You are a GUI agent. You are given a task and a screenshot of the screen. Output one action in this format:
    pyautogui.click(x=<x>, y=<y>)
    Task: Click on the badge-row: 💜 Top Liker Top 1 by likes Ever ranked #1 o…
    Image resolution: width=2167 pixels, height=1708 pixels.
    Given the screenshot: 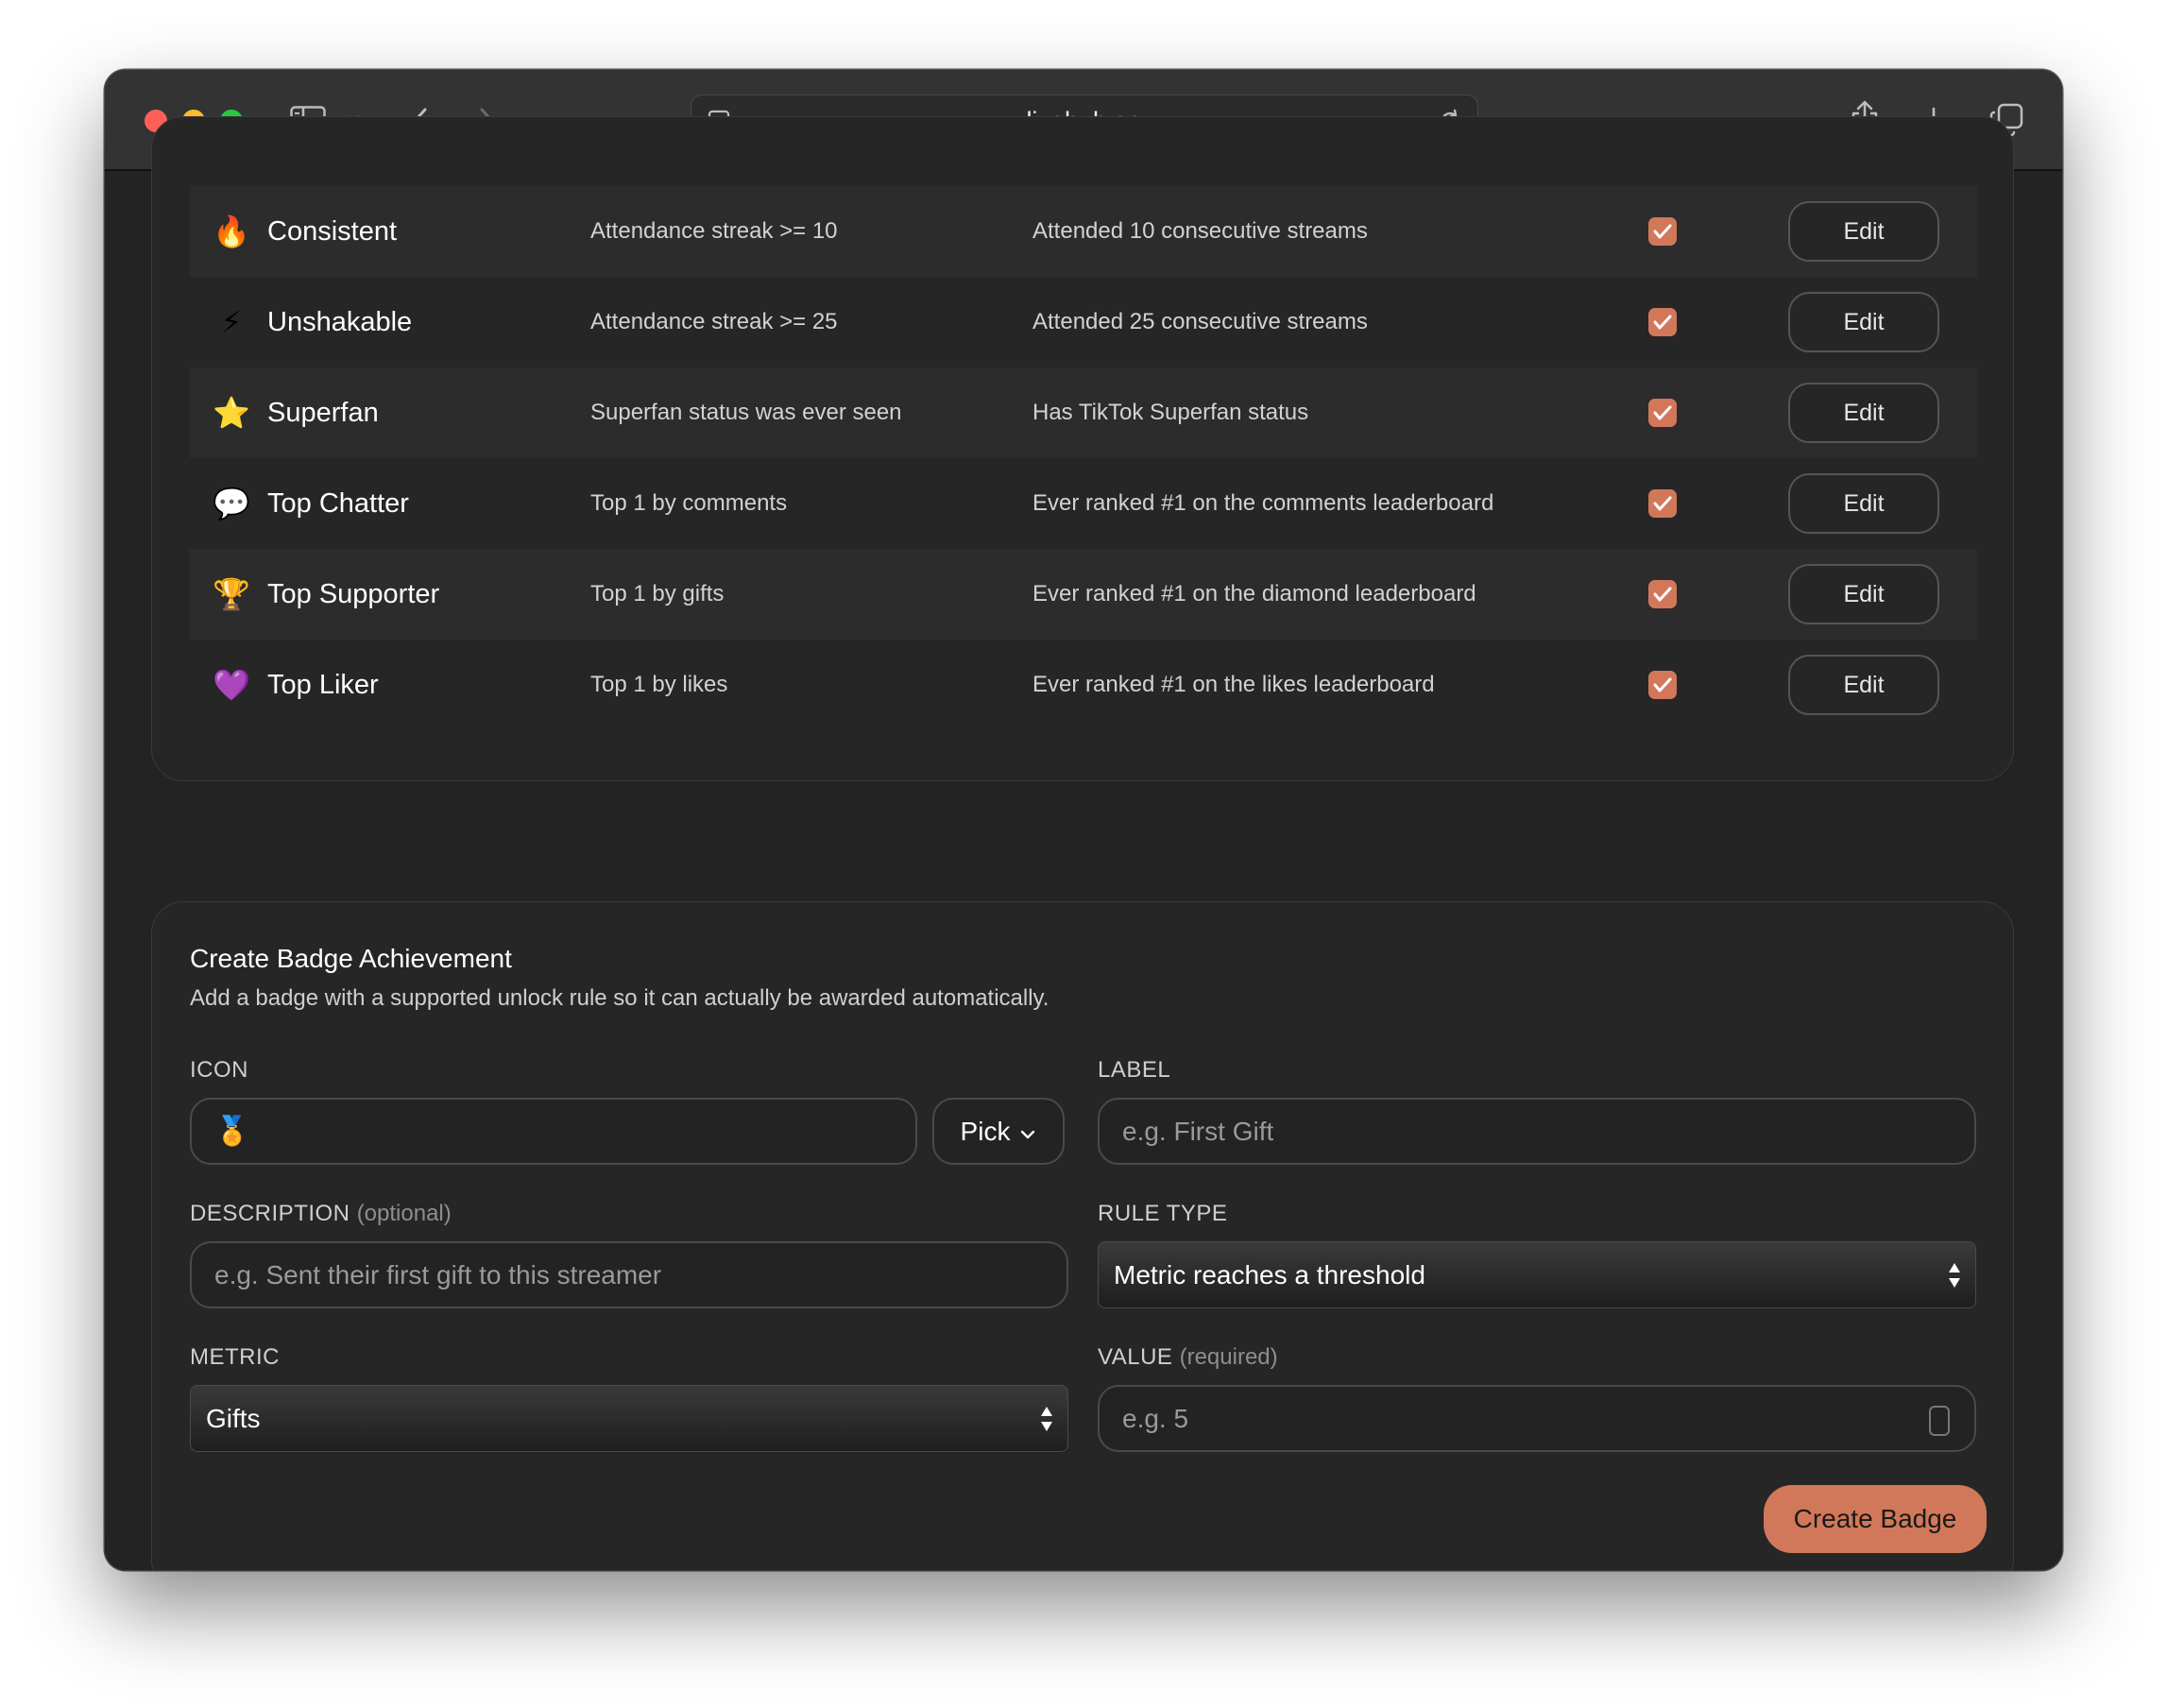 What is the action you would take?
    pyautogui.click(x=1083, y=685)
    